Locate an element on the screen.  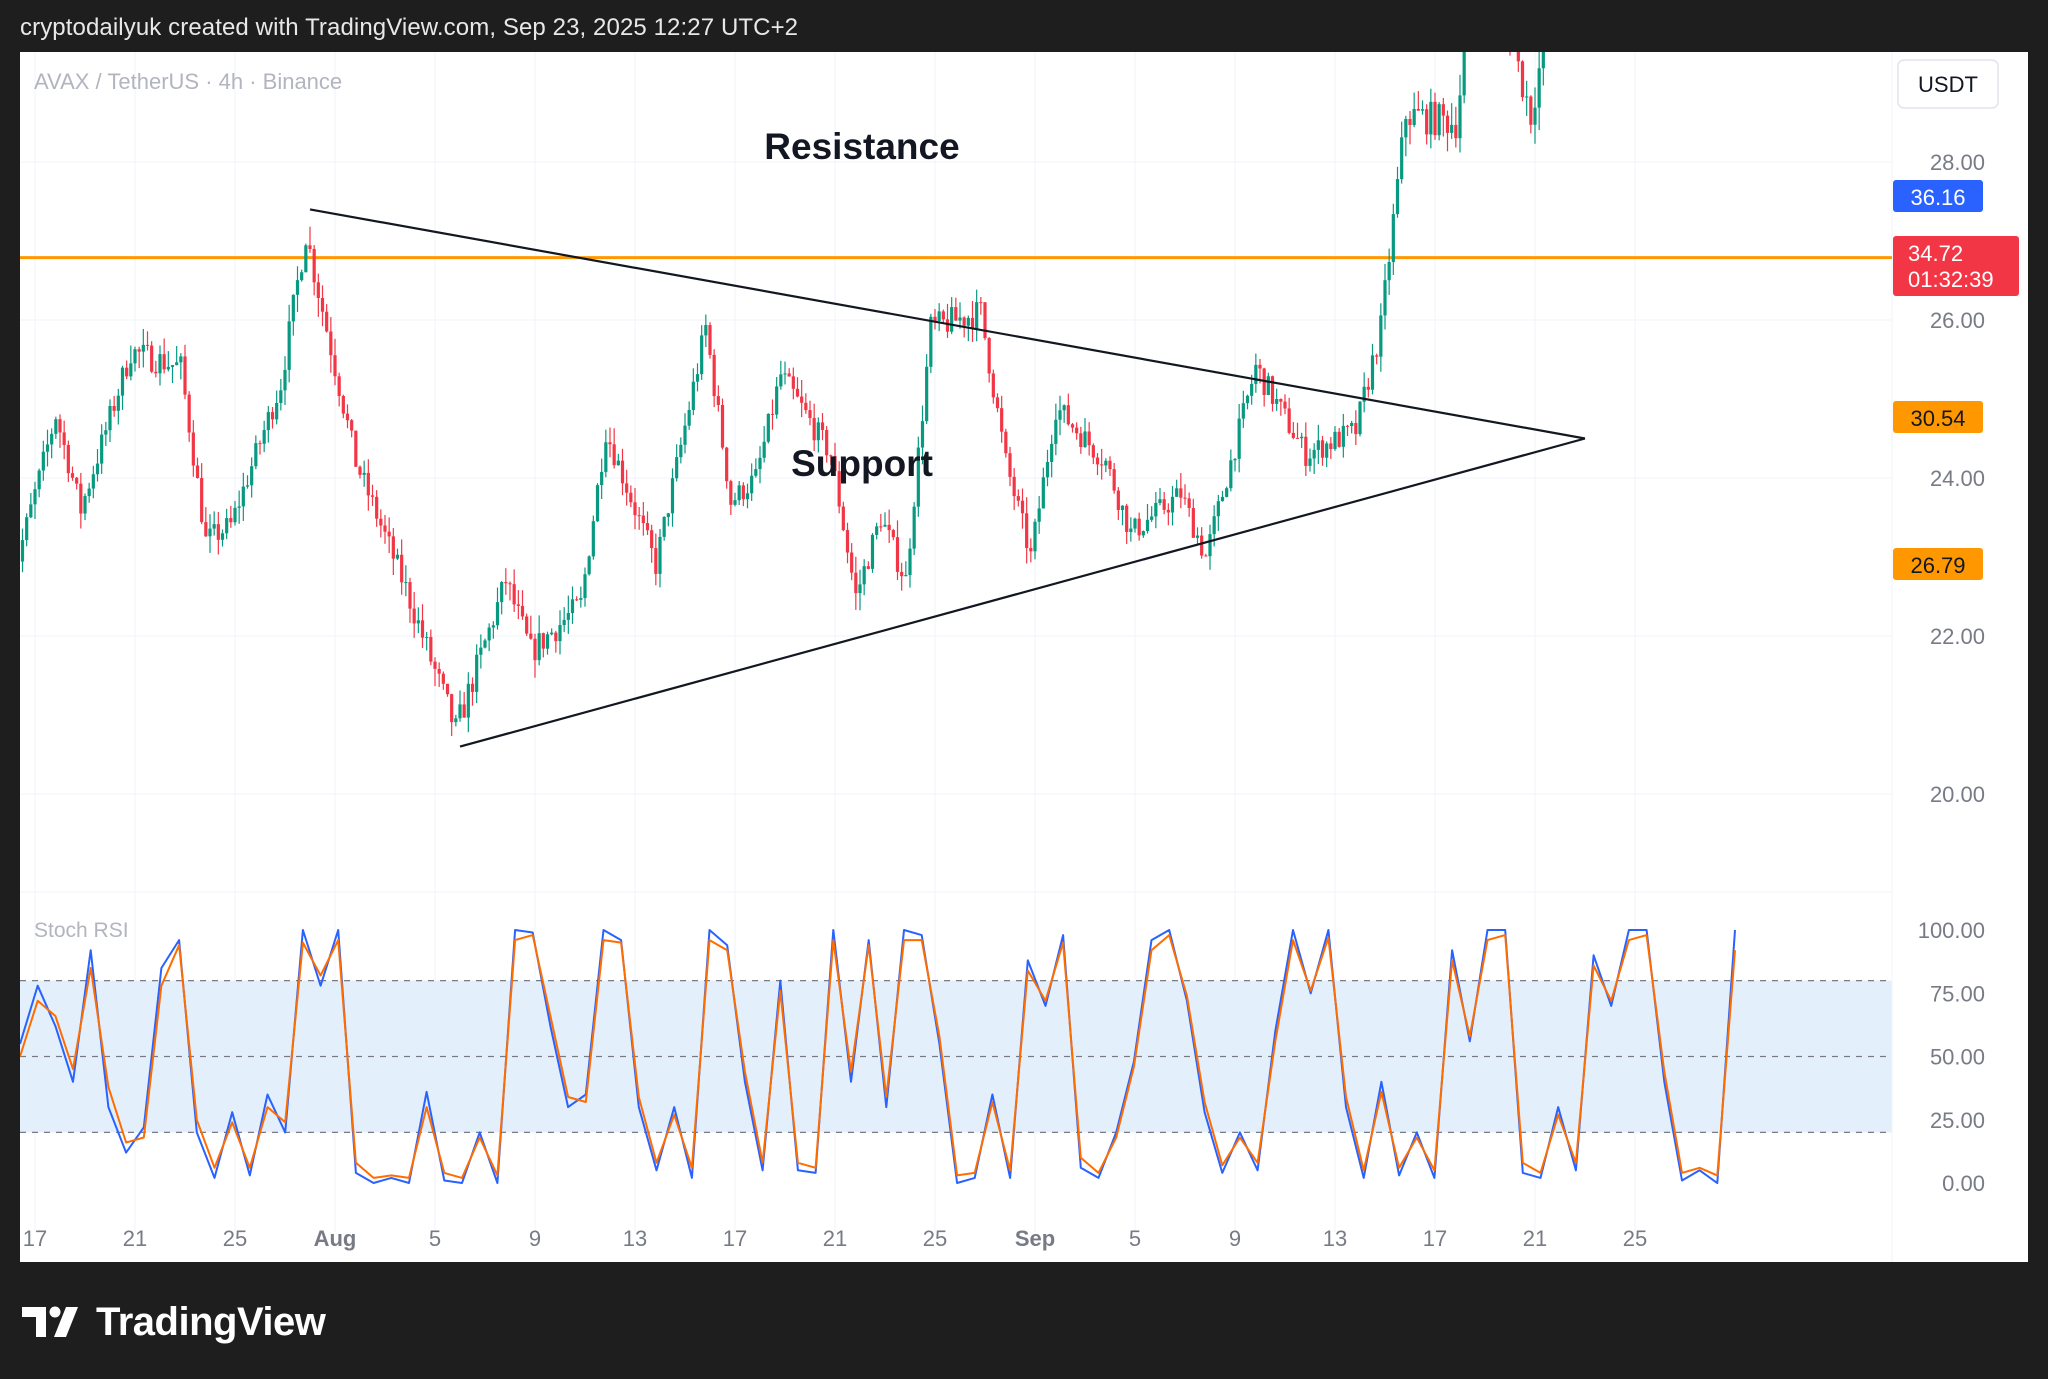
price-tick-label: 26.00 is located at coordinates (1957, 320).